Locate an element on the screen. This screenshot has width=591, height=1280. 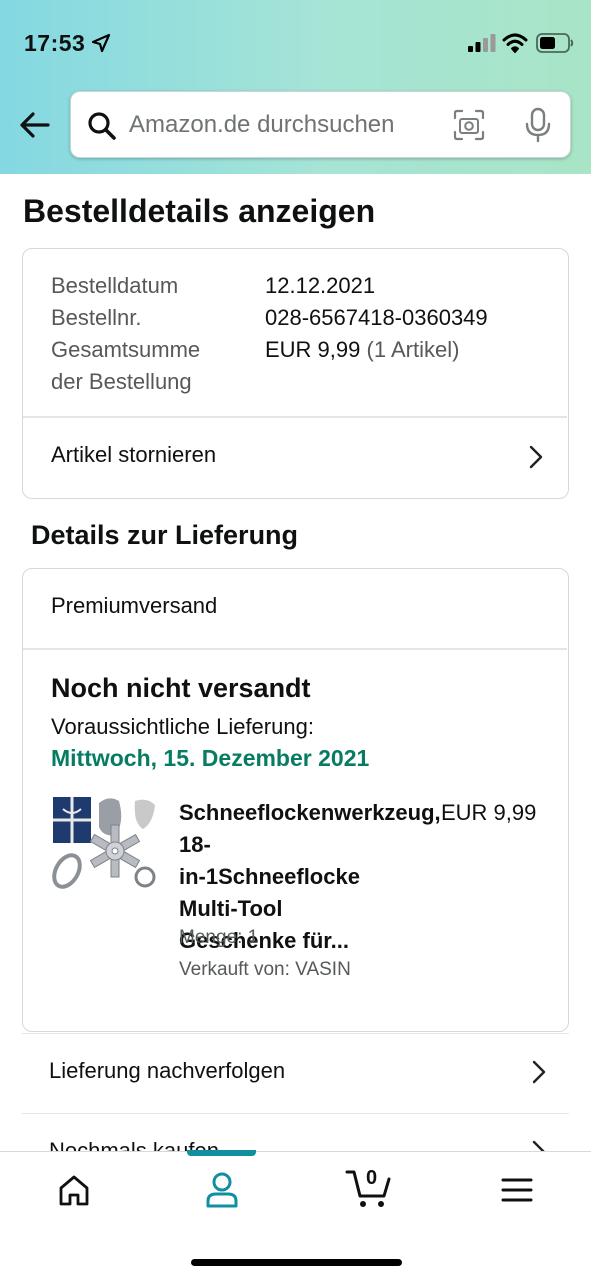
track-delivery-row: Lieferung nachverfolgen is located at coordinates (295, 1073).